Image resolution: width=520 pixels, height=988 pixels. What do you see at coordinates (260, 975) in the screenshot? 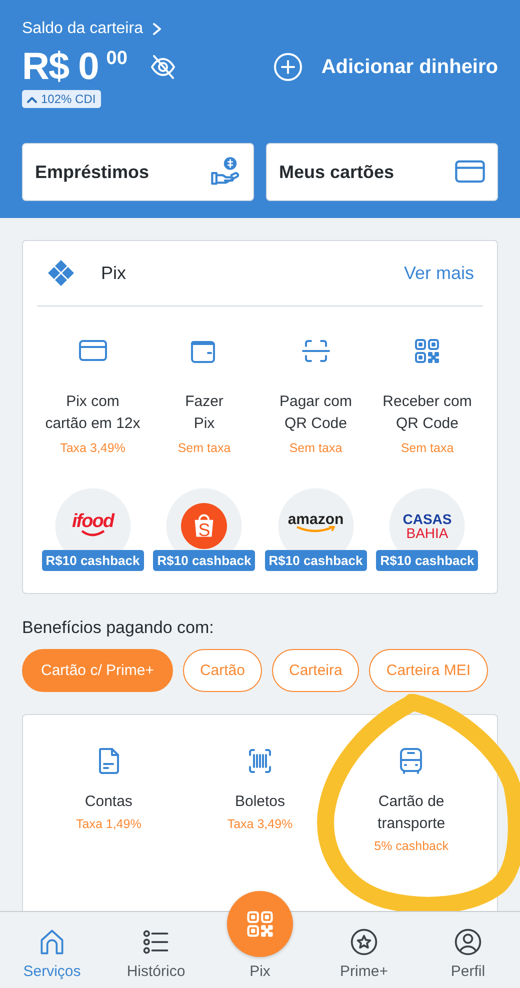
I see `nav-tab: Pix` at bounding box center [260, 975].